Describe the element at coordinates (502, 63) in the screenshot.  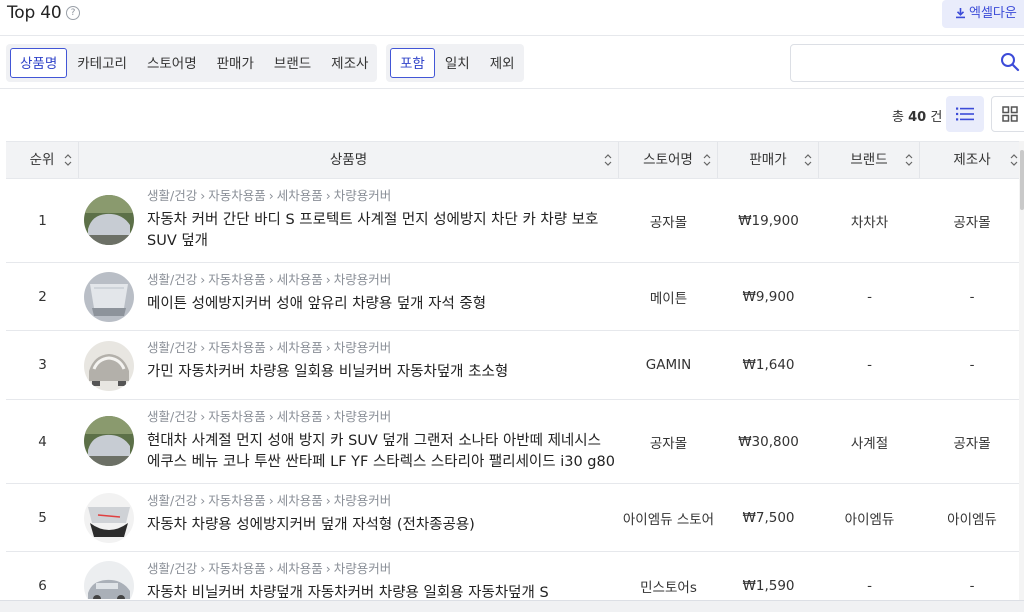
I see `match-tab-exclude: 제외` at that location.